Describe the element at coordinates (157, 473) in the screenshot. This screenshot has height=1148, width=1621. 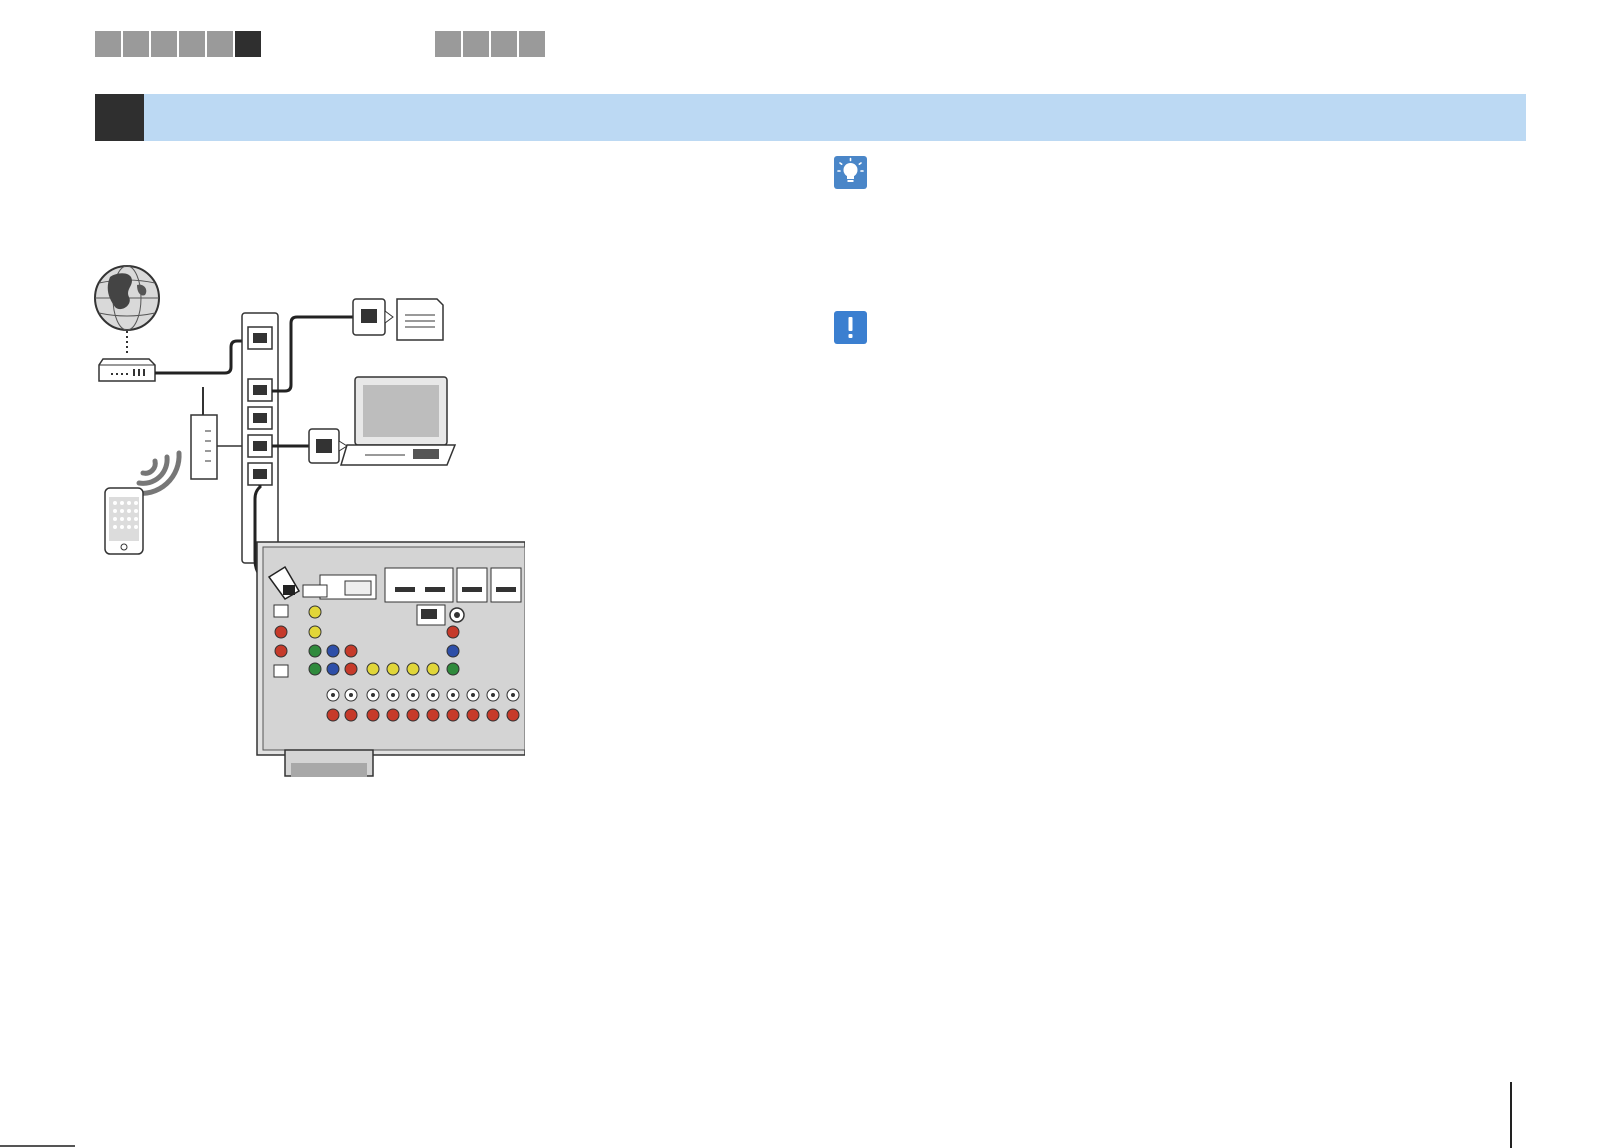
I see `wifi-signal-icon` at that location.